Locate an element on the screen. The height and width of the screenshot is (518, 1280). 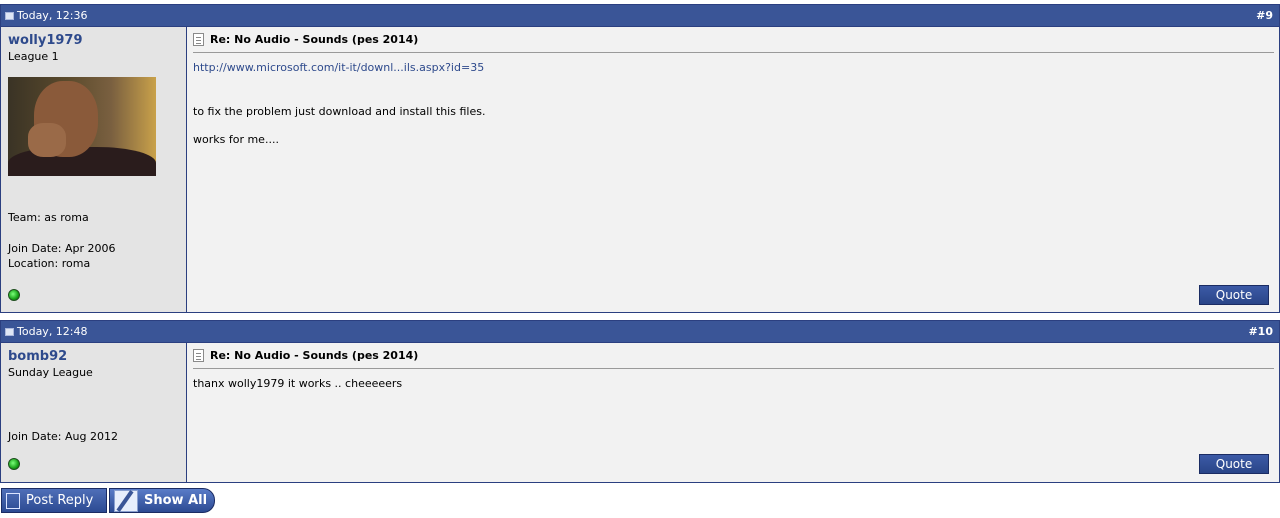
post-date: Today, 12:48 is located at coordinates (46, 331).